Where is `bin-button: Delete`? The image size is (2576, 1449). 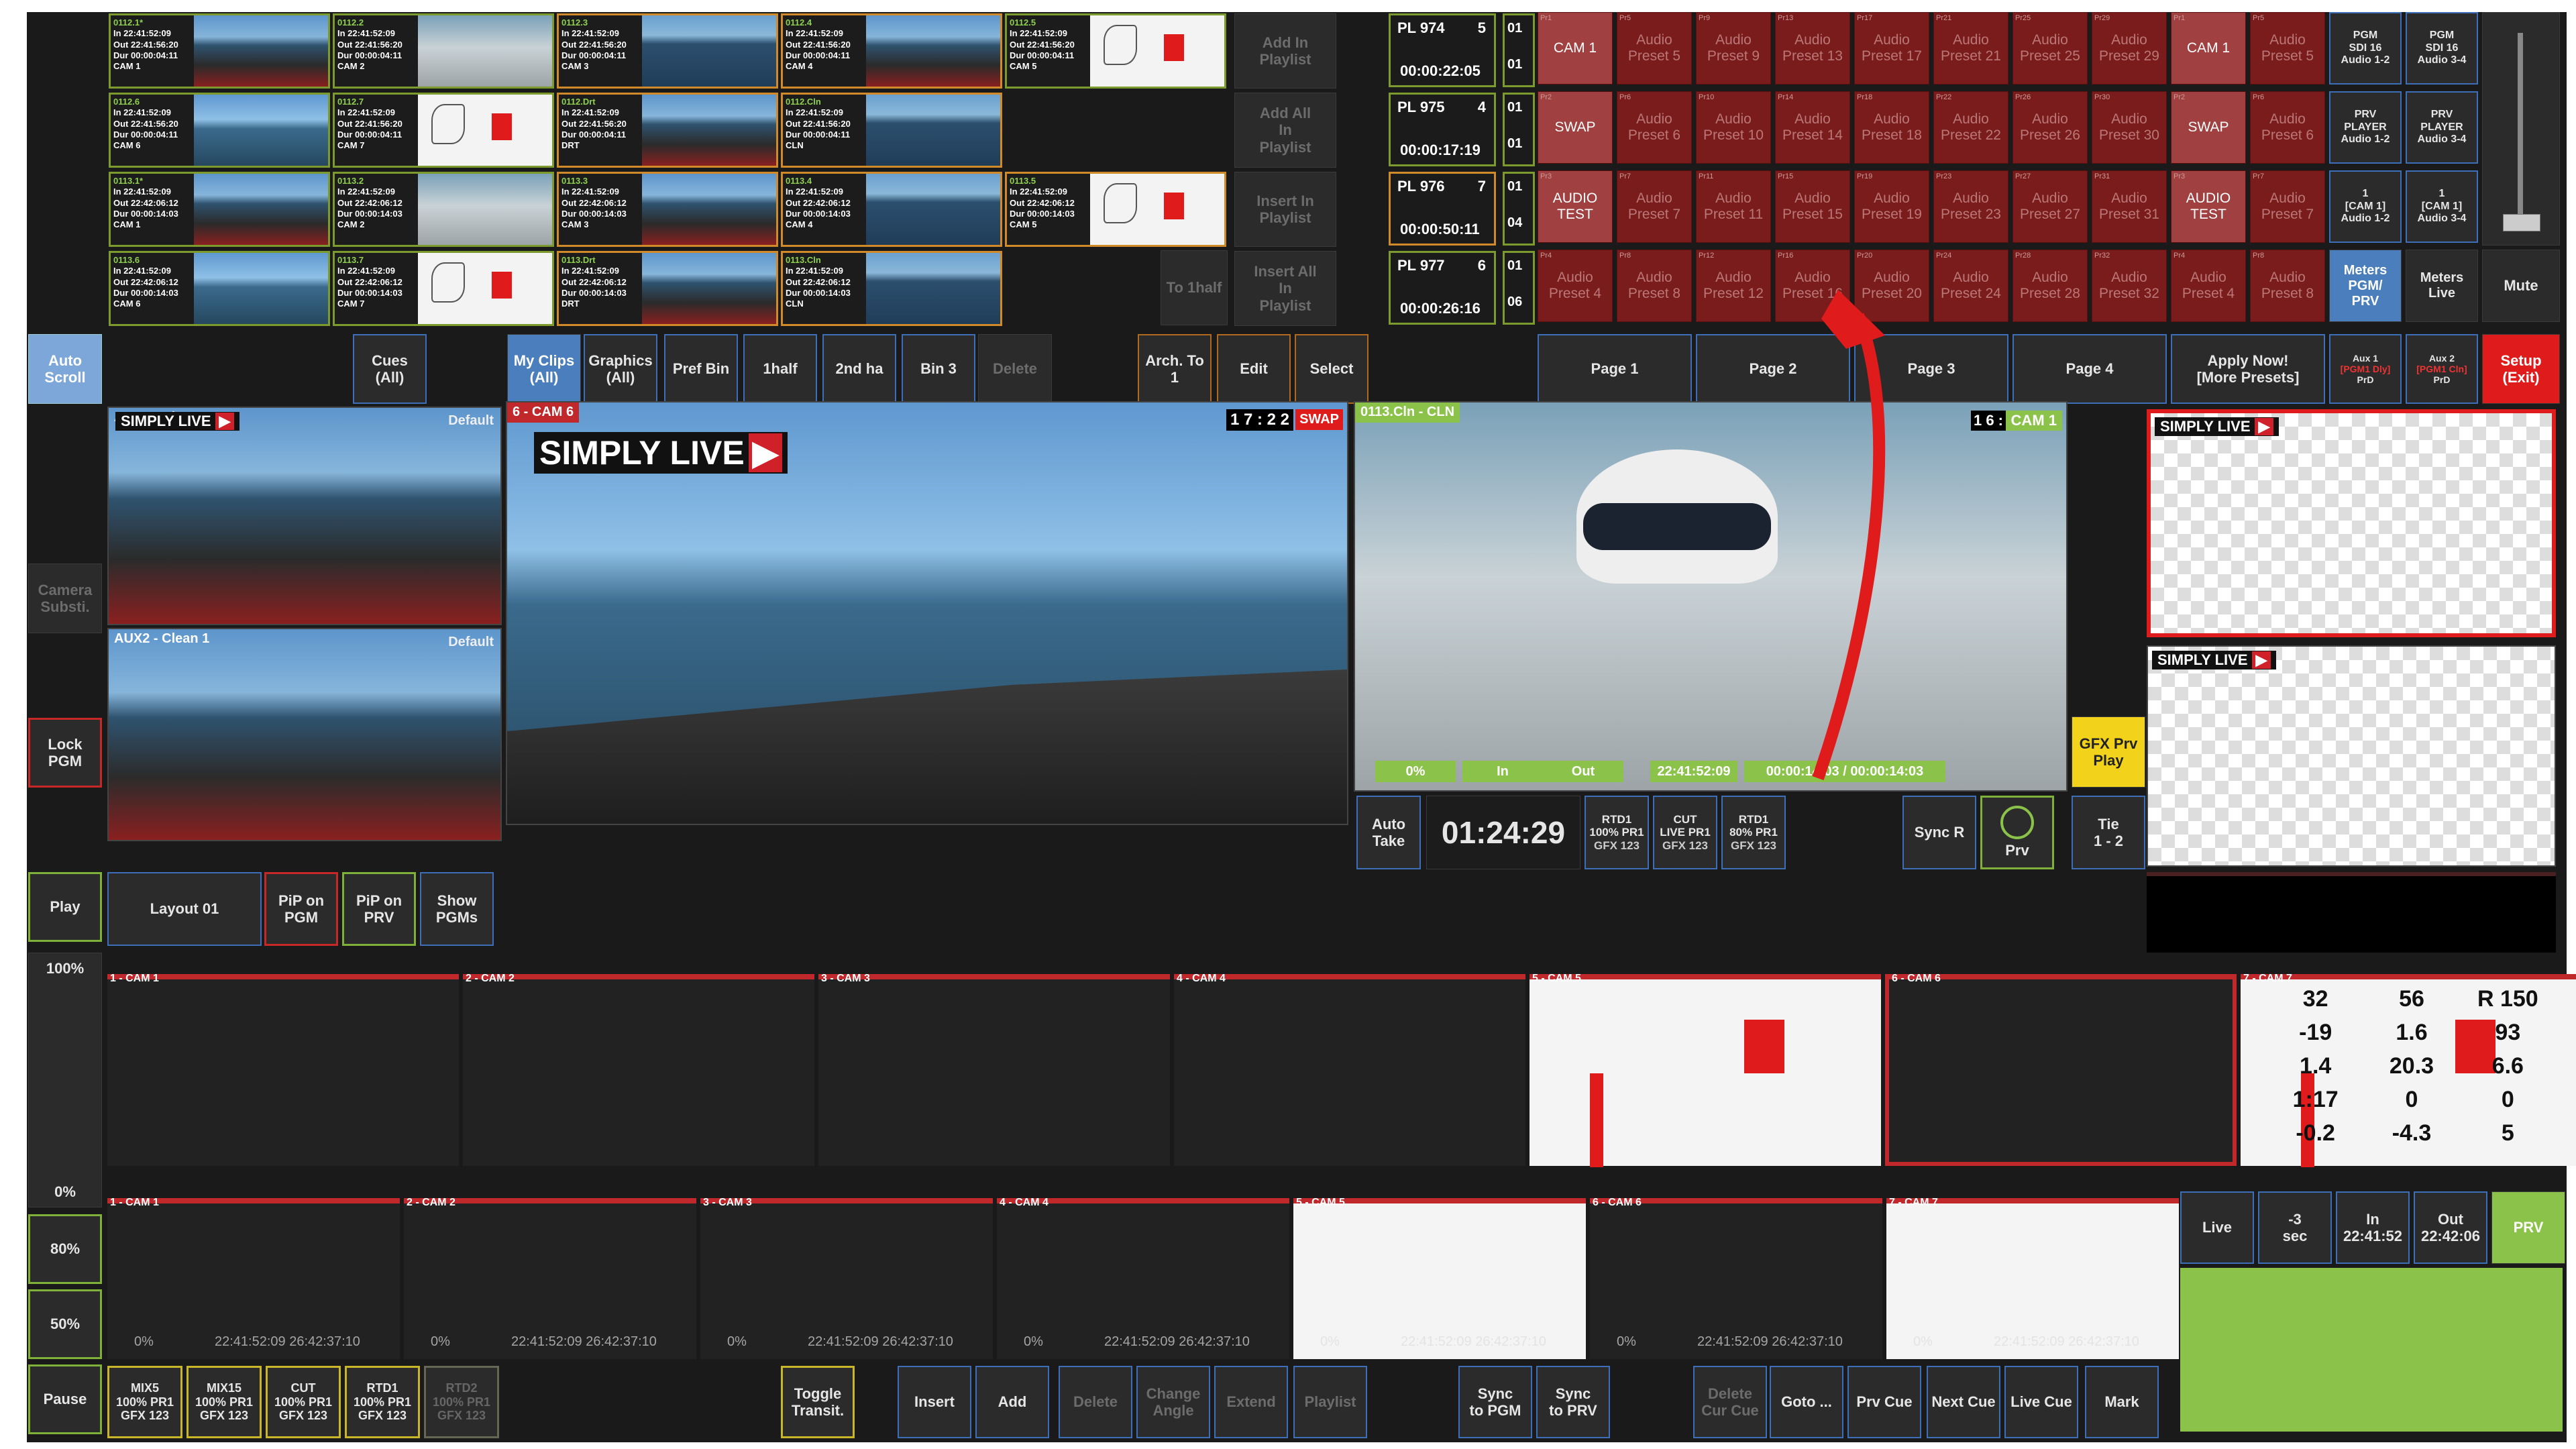
bin-button: Delete is located at coordinates (1015, 369).